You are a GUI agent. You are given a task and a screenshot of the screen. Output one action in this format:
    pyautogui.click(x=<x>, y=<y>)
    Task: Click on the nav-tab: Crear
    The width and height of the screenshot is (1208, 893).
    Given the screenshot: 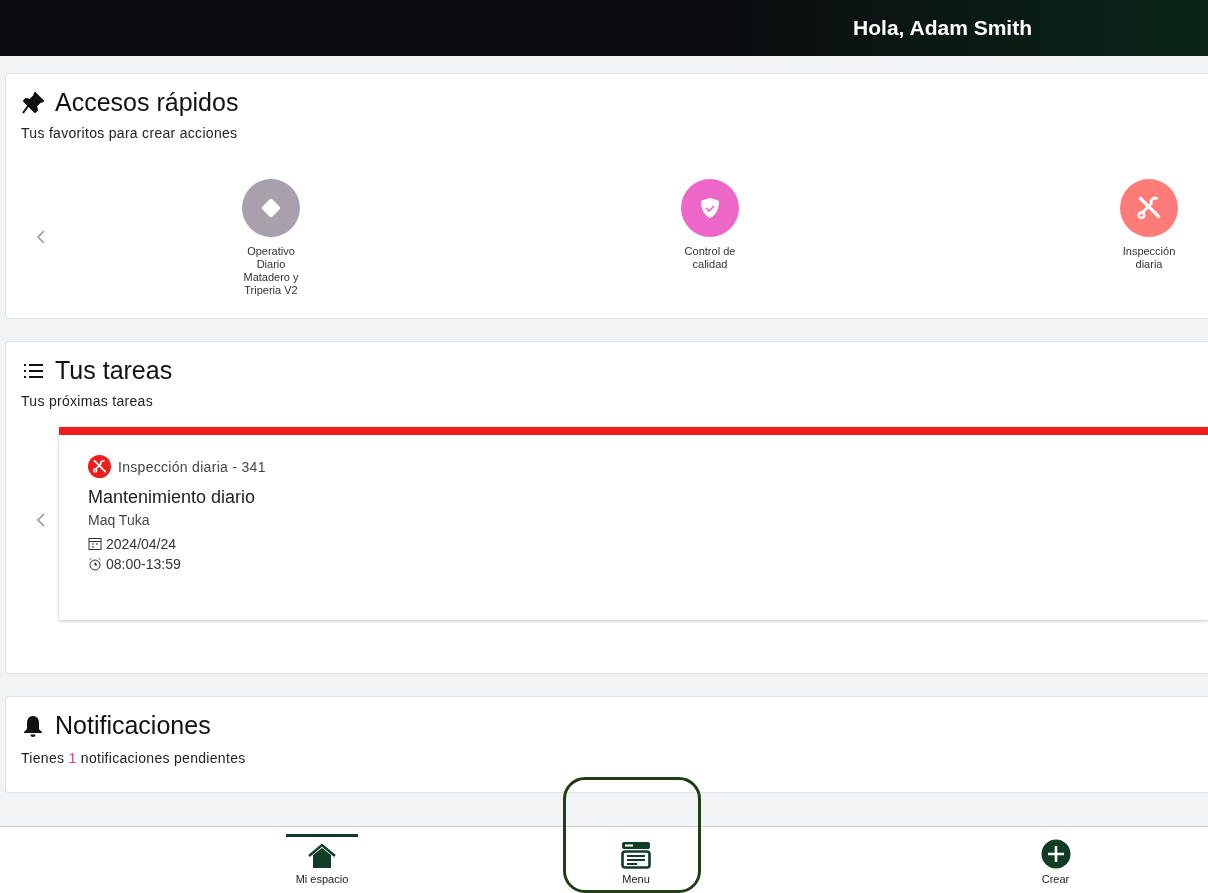 What is the action you would take?
    pyautogui.click(x=1055, y=862)
    